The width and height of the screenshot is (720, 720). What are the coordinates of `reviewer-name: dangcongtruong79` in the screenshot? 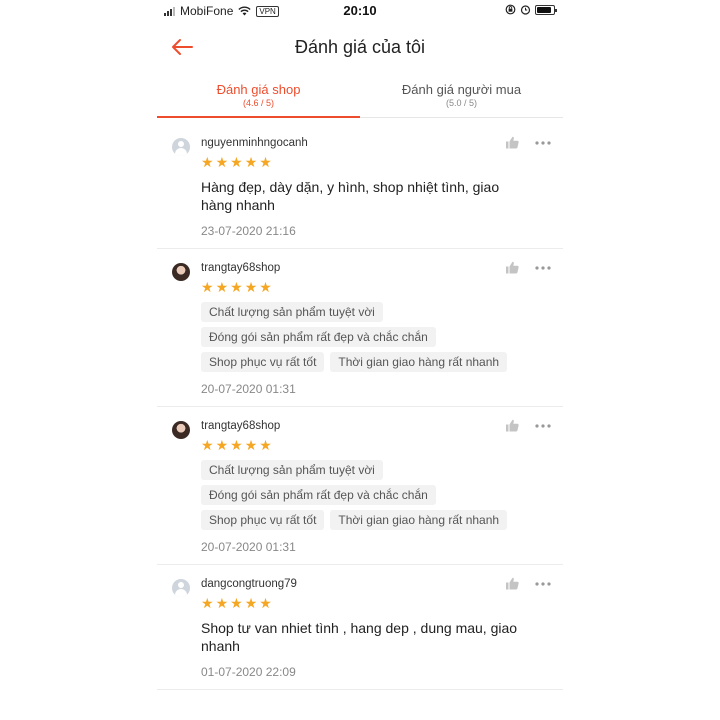 It's located at (375, 584).